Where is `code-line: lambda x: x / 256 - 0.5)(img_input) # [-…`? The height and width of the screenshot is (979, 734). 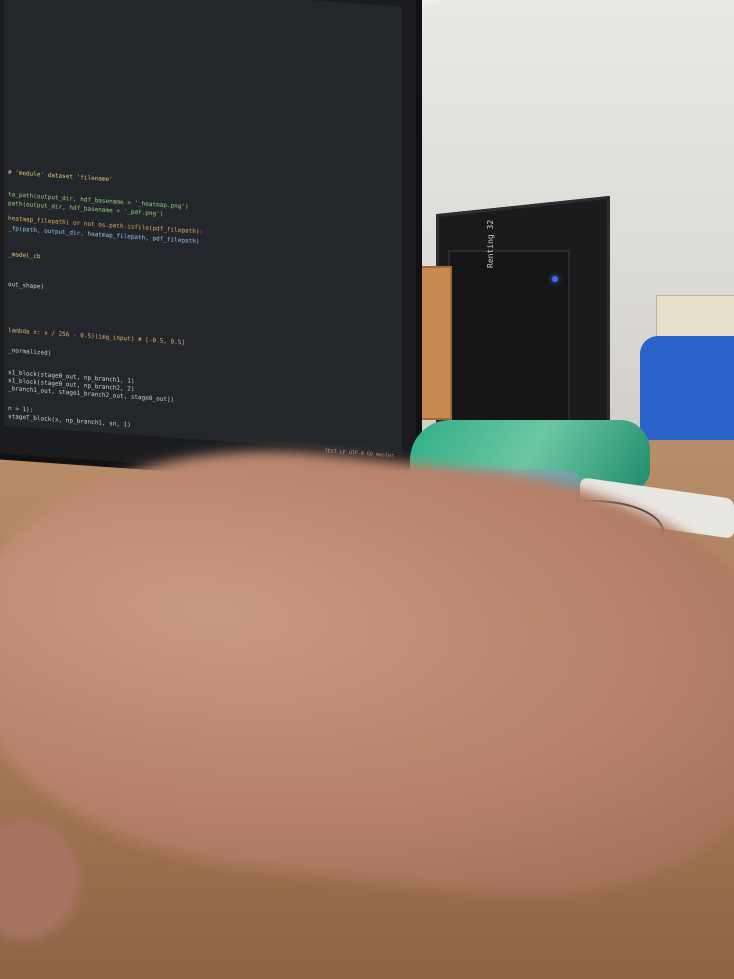 code-line: lambda x: x / 256 - 0.5)(img_input) # [-… is located at coordinates (97, 337).